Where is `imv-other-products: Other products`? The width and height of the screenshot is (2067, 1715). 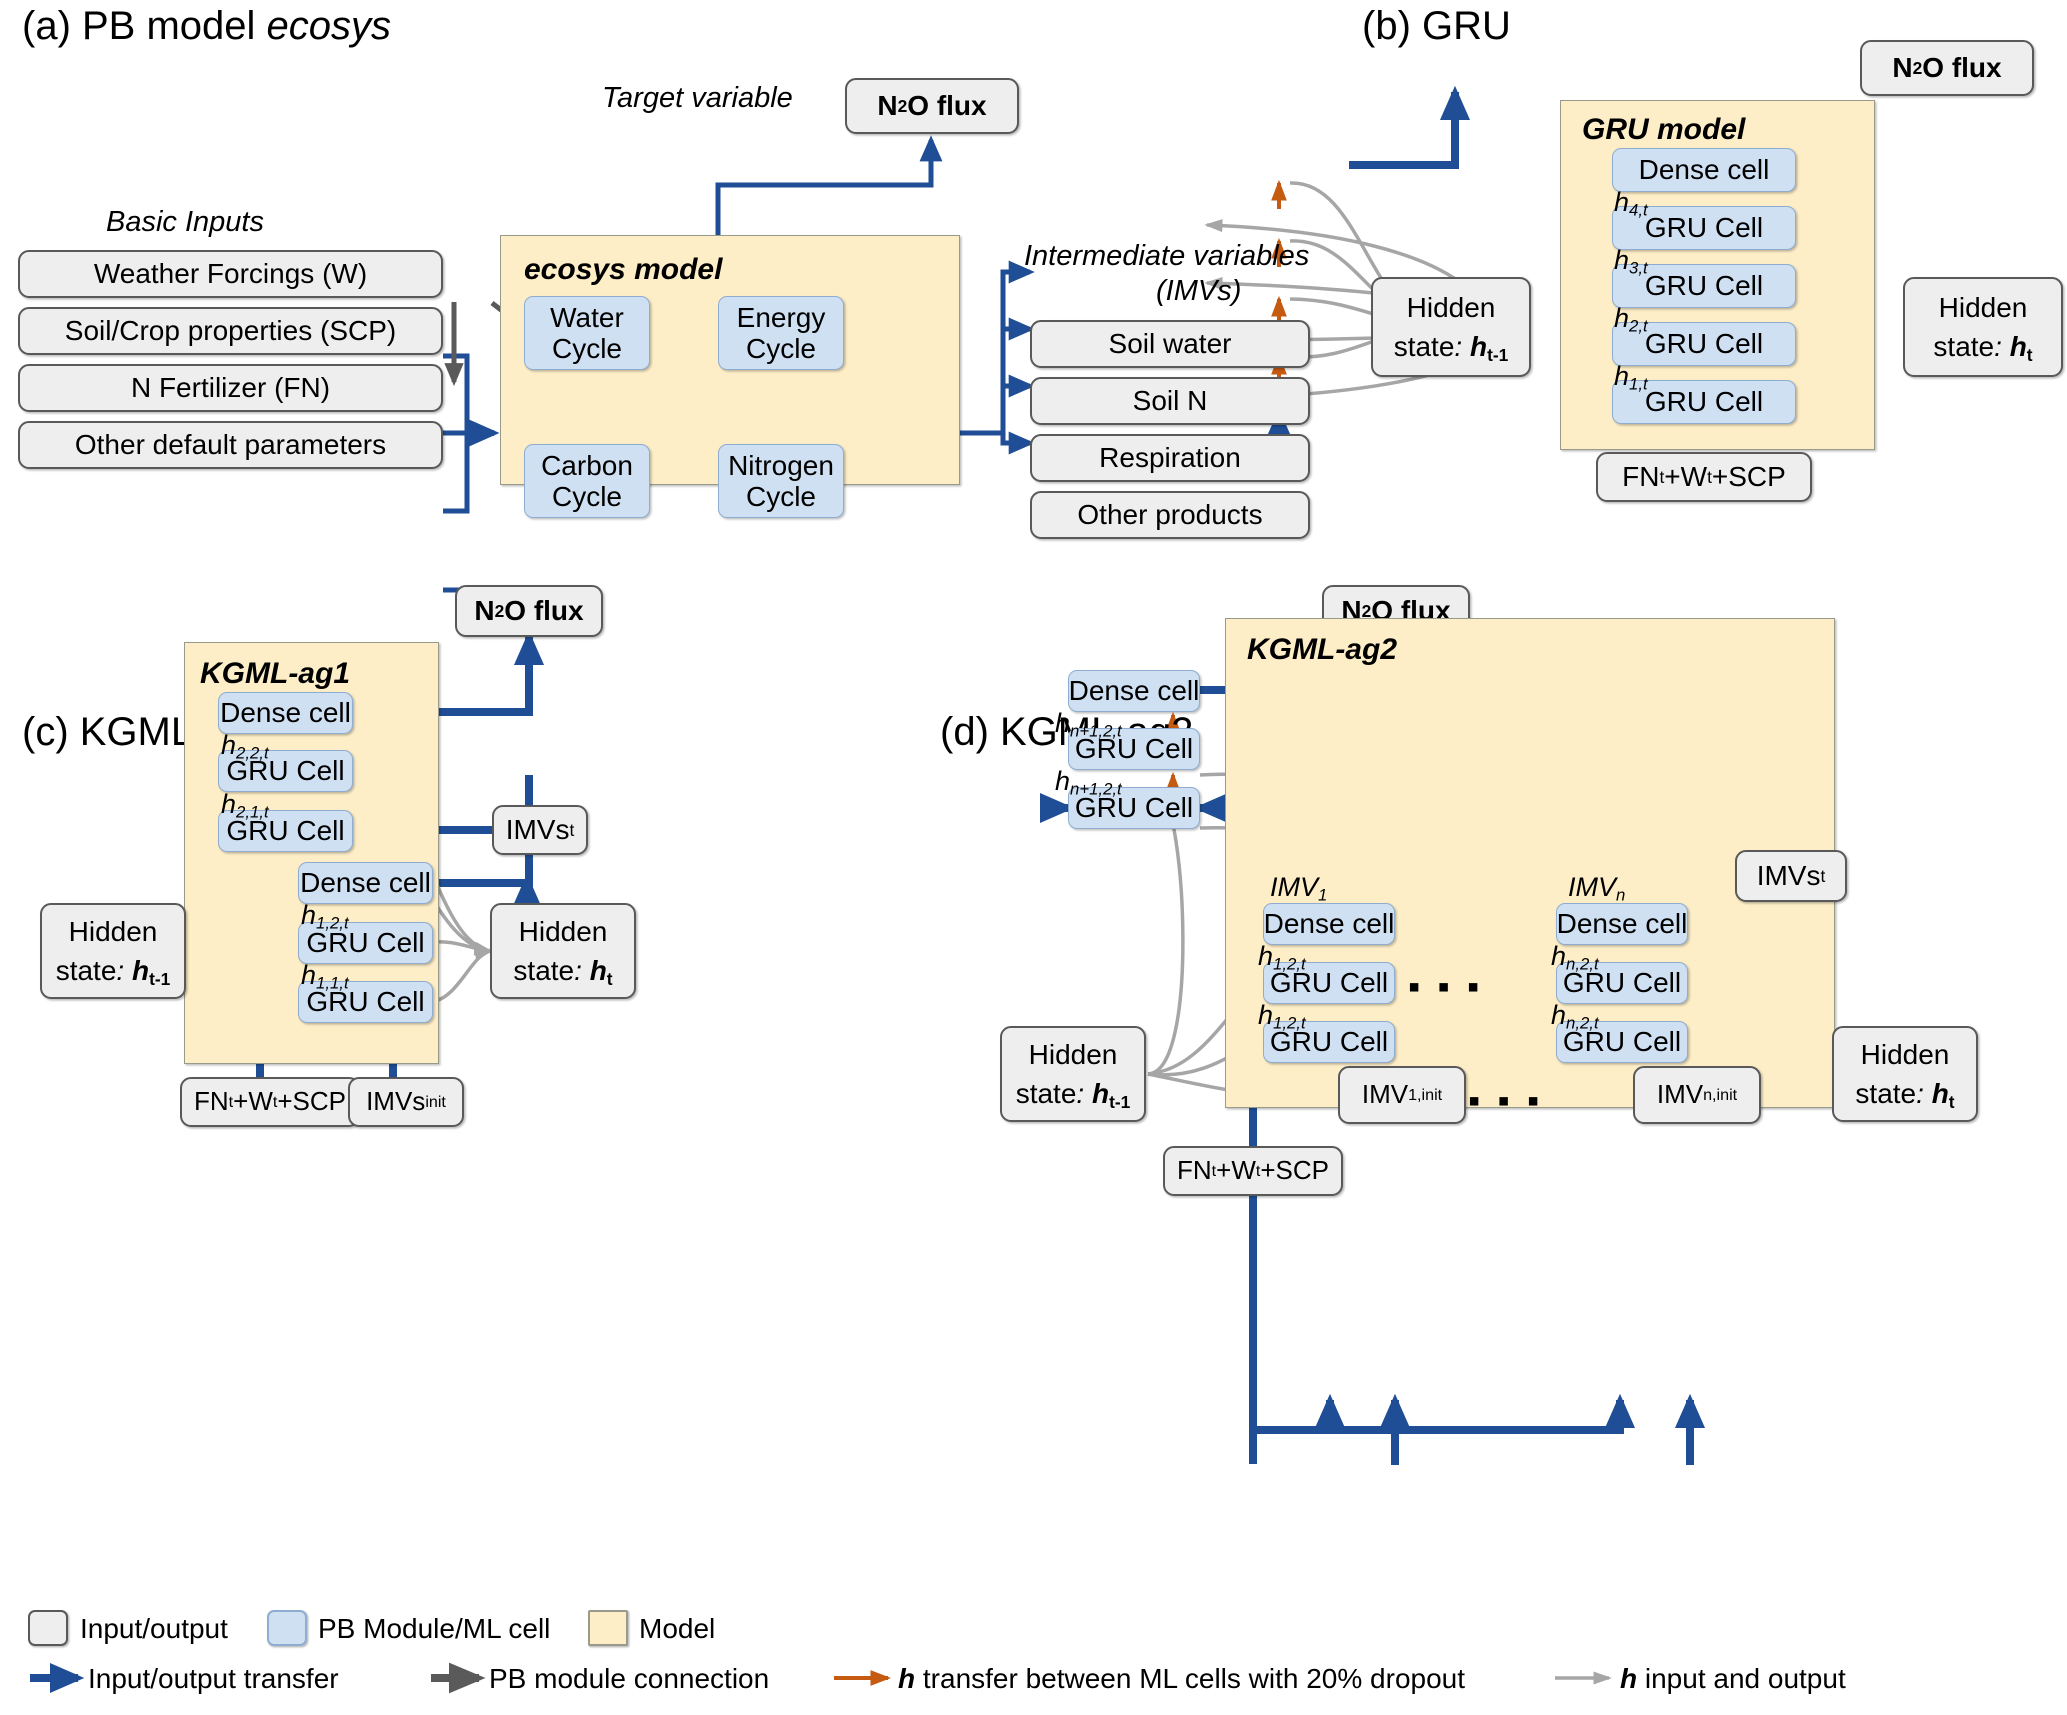 imv-other-products: Other products is located at coordinates (1170, 515).